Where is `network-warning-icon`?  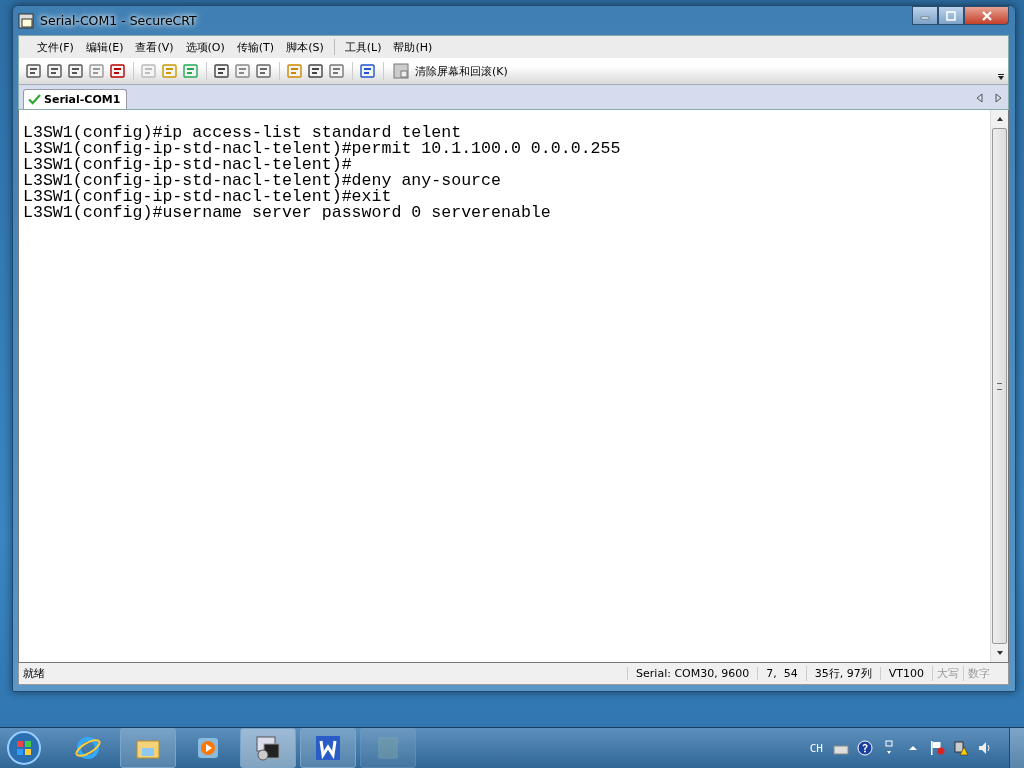 network-warning-icon is located at coordinates (961, 748).